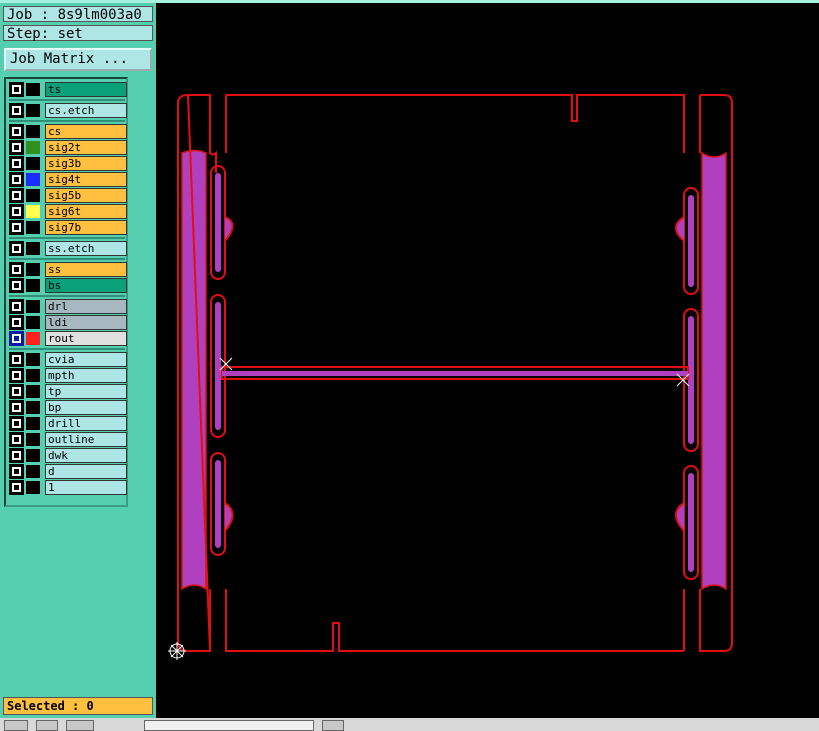 Image resolution: width=819 pixels, height=731 pixels. I want to click on layer-row-sig6t: sig6t, so click(68, 211).